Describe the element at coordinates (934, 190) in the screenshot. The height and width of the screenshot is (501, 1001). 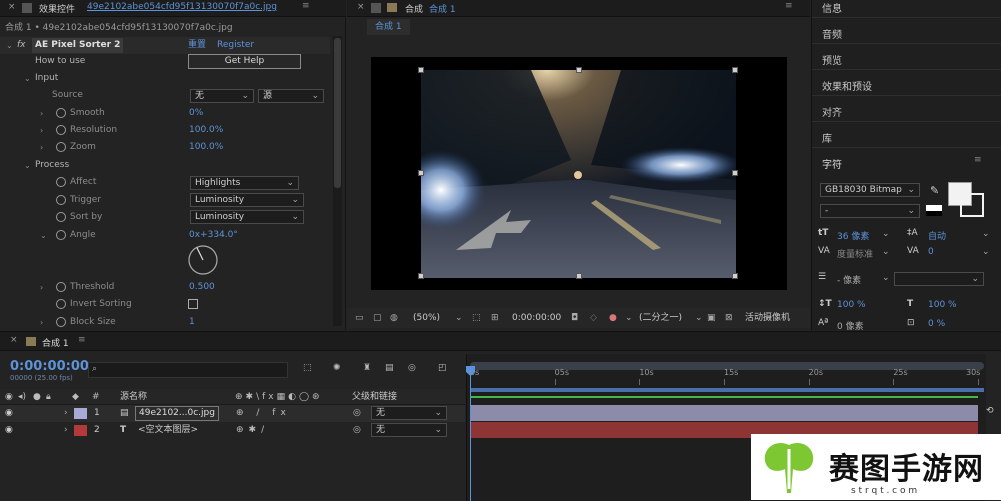
I see `eyedropper-icon: ✎` at that location.